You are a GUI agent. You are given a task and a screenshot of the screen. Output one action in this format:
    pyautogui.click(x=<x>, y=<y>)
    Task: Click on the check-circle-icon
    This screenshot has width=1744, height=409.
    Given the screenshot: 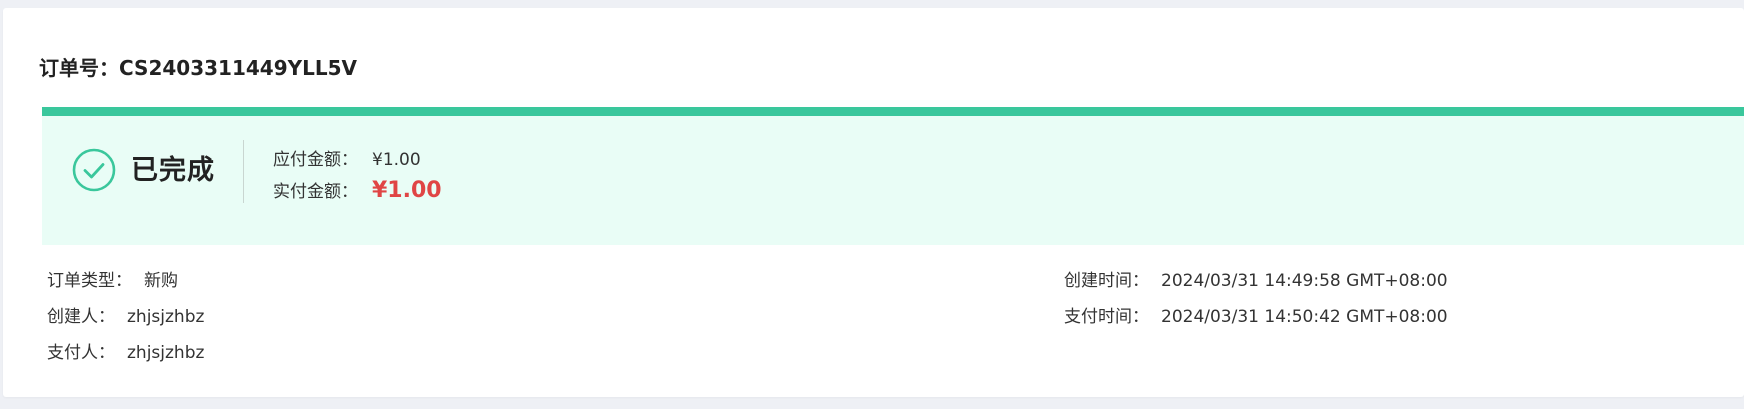 What is the action you would take?
    pyautogui.click(x=94, y=170)
    